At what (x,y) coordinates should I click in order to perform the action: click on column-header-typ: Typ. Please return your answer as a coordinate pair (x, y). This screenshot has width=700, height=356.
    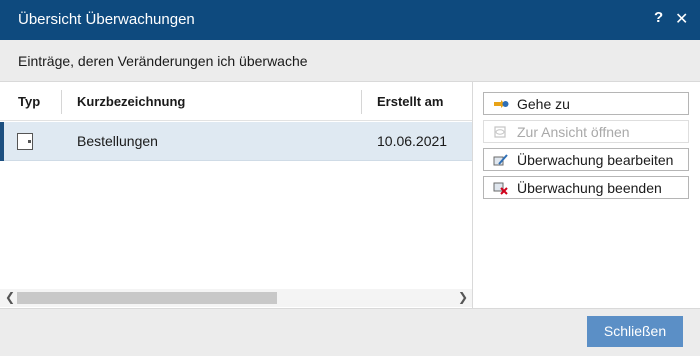
    Looking at the image, I should click on (29, 101).